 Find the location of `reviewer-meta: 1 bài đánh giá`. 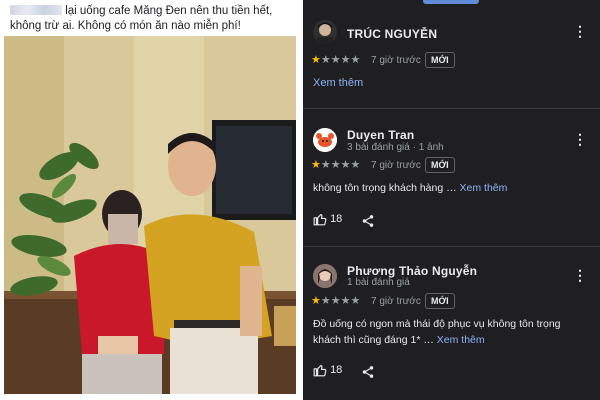

reviewer-meta: 1 bài đánh giá is located at coordinates (378, 282).